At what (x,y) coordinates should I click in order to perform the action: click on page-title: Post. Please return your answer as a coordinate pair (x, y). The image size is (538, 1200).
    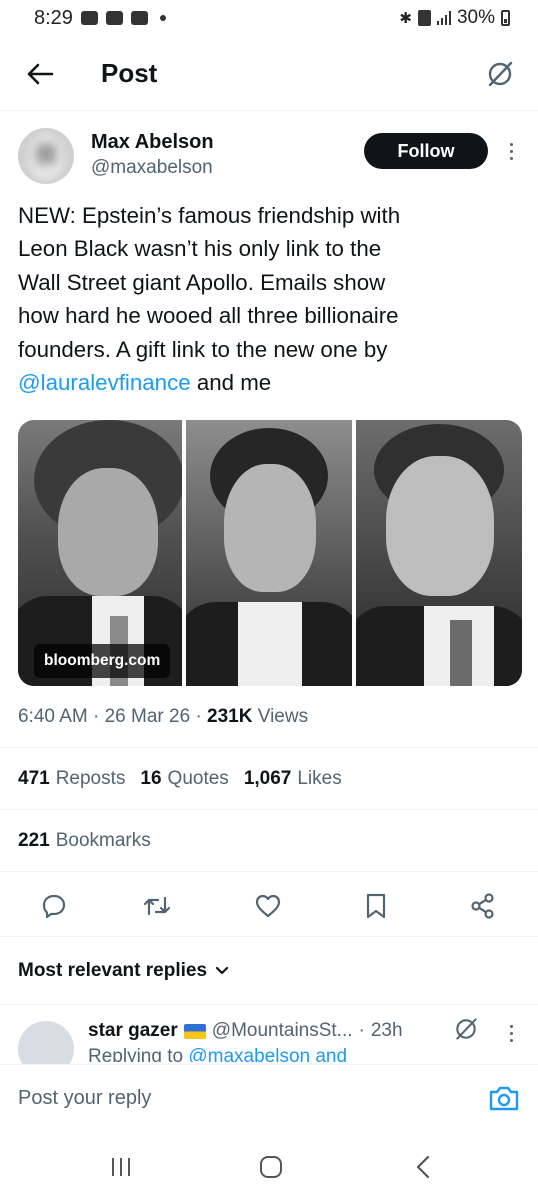
    Looking at the image, I should click on (129, 73).